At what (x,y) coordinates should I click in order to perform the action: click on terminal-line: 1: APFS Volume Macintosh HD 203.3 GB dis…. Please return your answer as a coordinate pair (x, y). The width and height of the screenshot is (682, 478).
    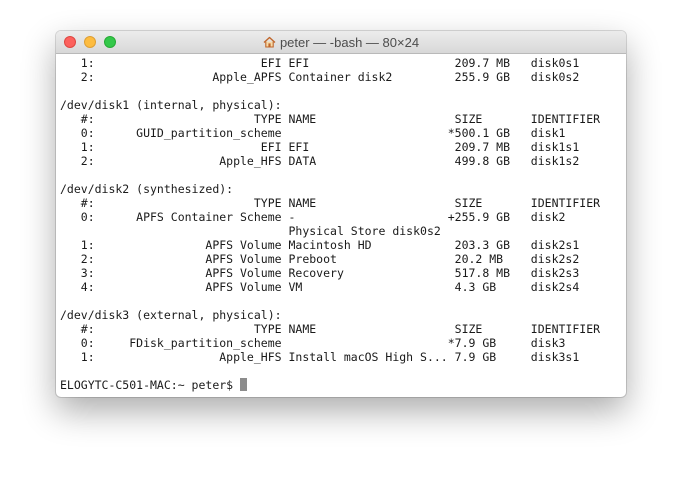
    Looking at the image, I should click on (320, 245).